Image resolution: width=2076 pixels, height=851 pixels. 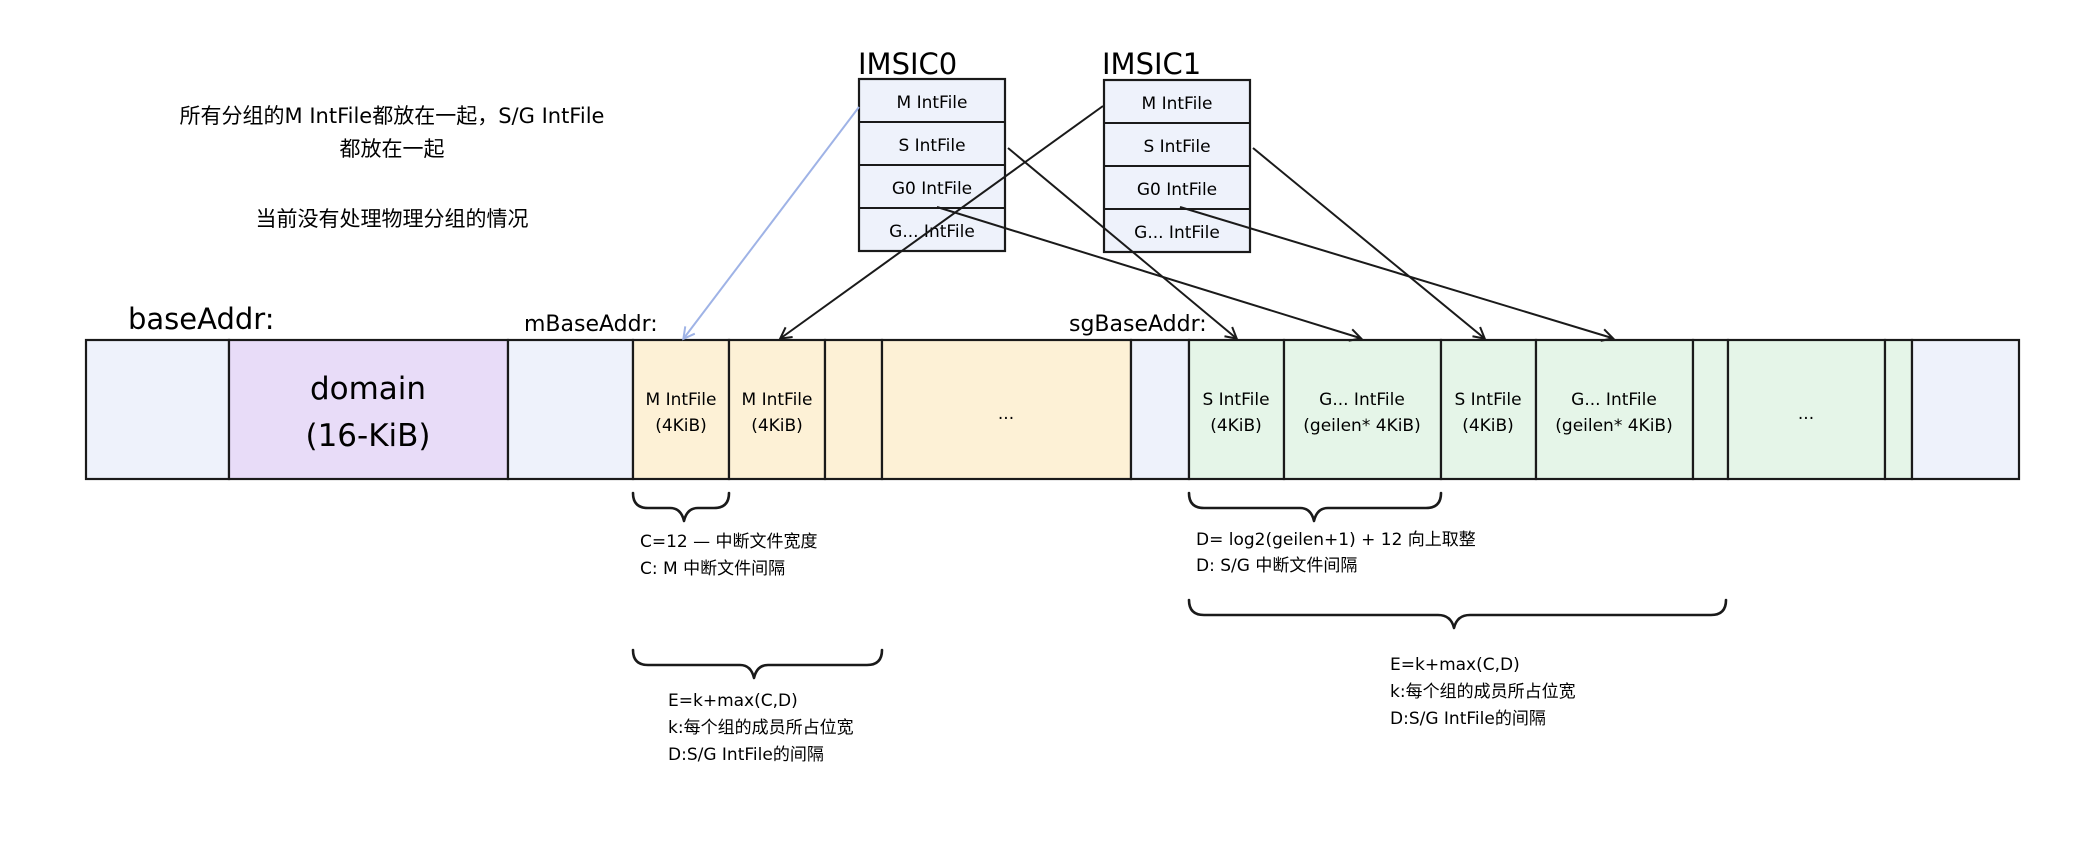 I want to click on domain-label-line1: domain, so click(x=368, y=389).